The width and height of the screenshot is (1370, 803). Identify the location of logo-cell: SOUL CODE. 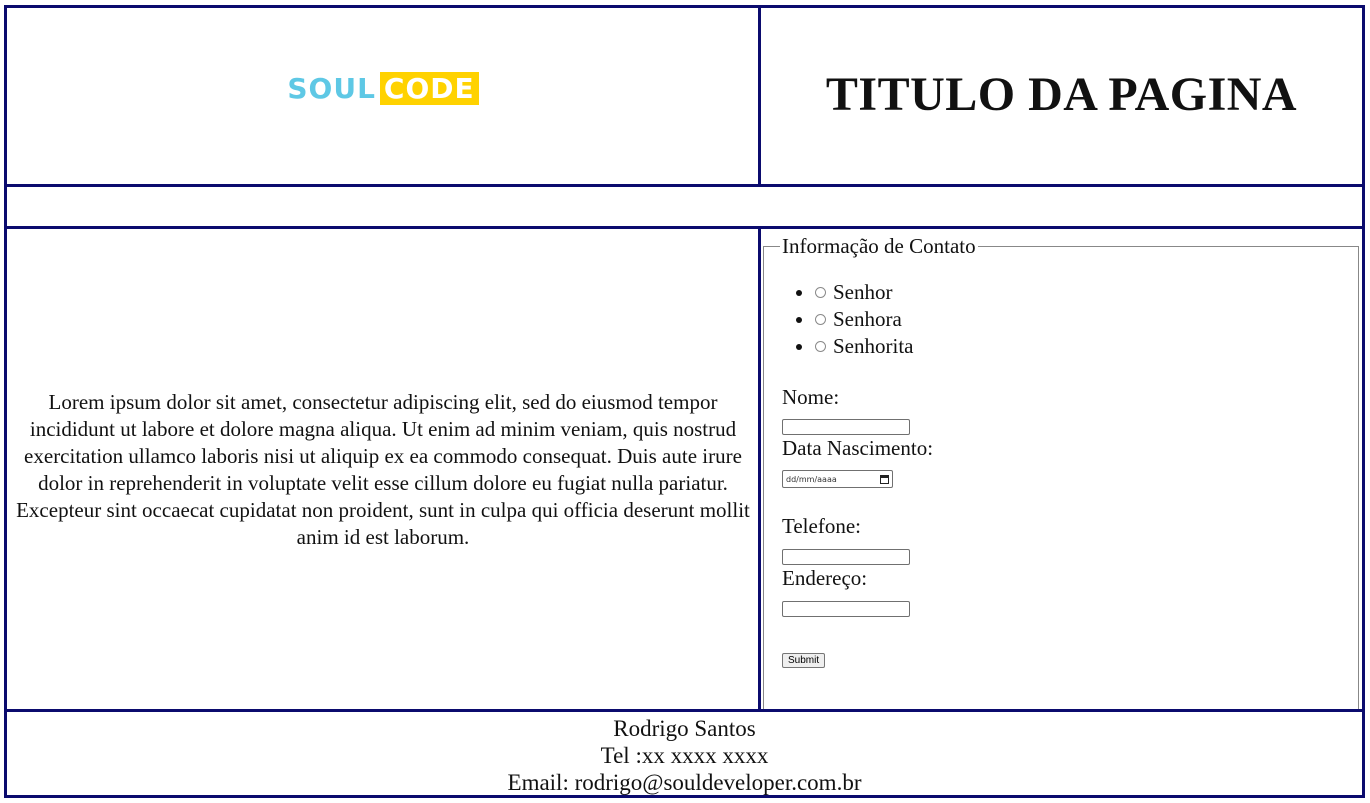
(383, 96).